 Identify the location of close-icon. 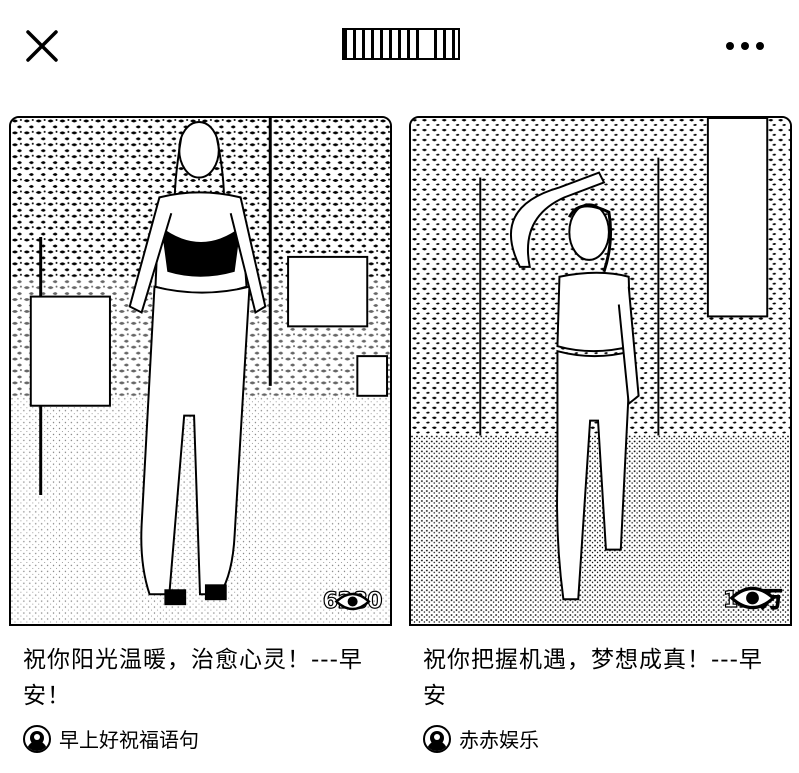
(42, 46).